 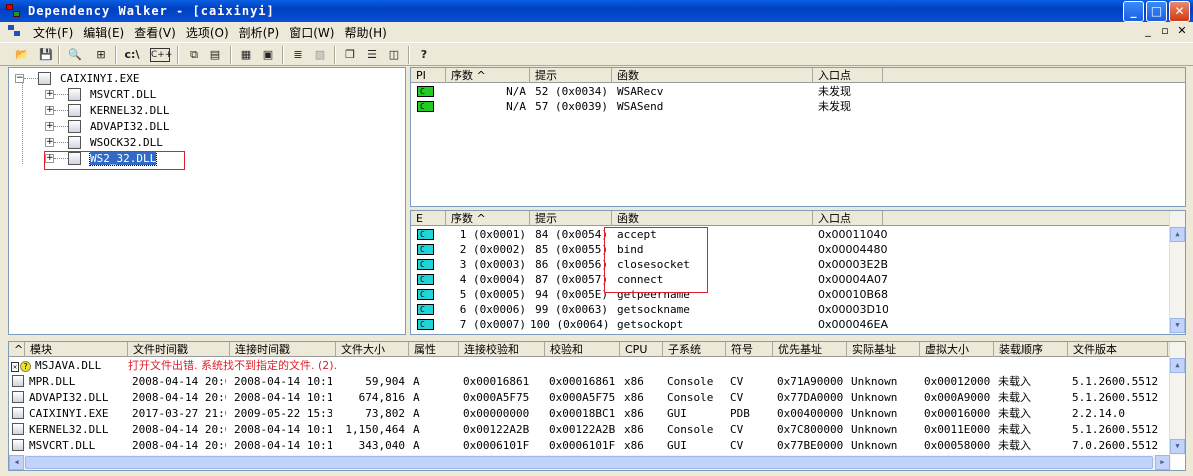 What do you see at coordinates (372, 349) in the screenshot?
I see `column-header: 文件大小` at bounding box center [372, 349].